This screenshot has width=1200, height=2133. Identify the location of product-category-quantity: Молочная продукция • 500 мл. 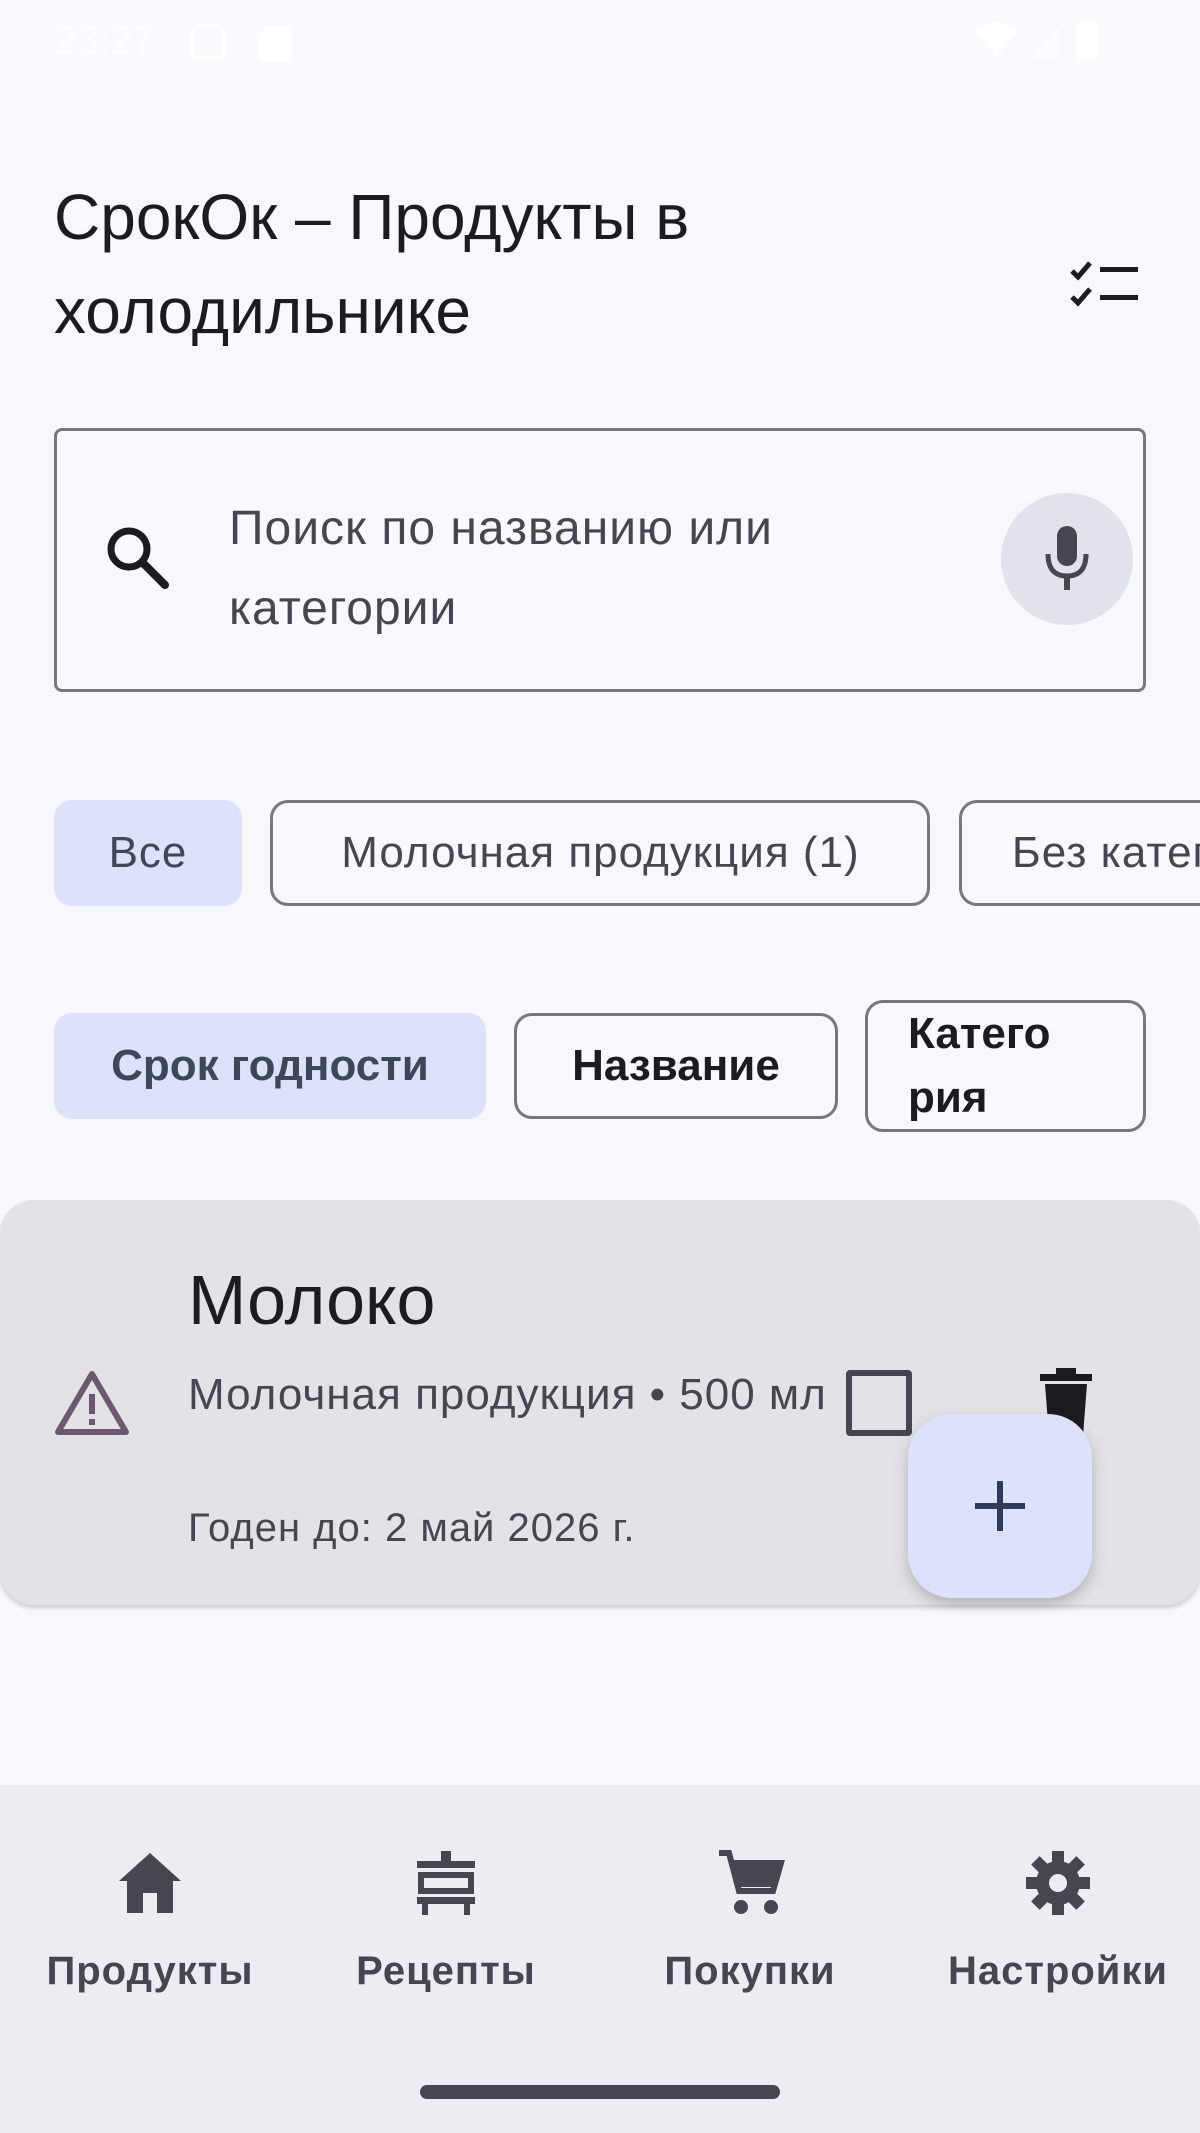
(507, 1394).